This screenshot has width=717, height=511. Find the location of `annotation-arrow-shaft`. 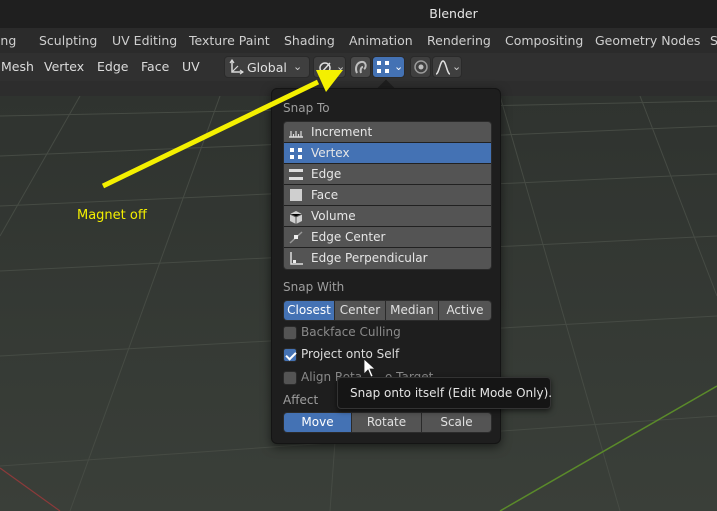

annotation-arrow-shaft is located at coordinates (210, 134).